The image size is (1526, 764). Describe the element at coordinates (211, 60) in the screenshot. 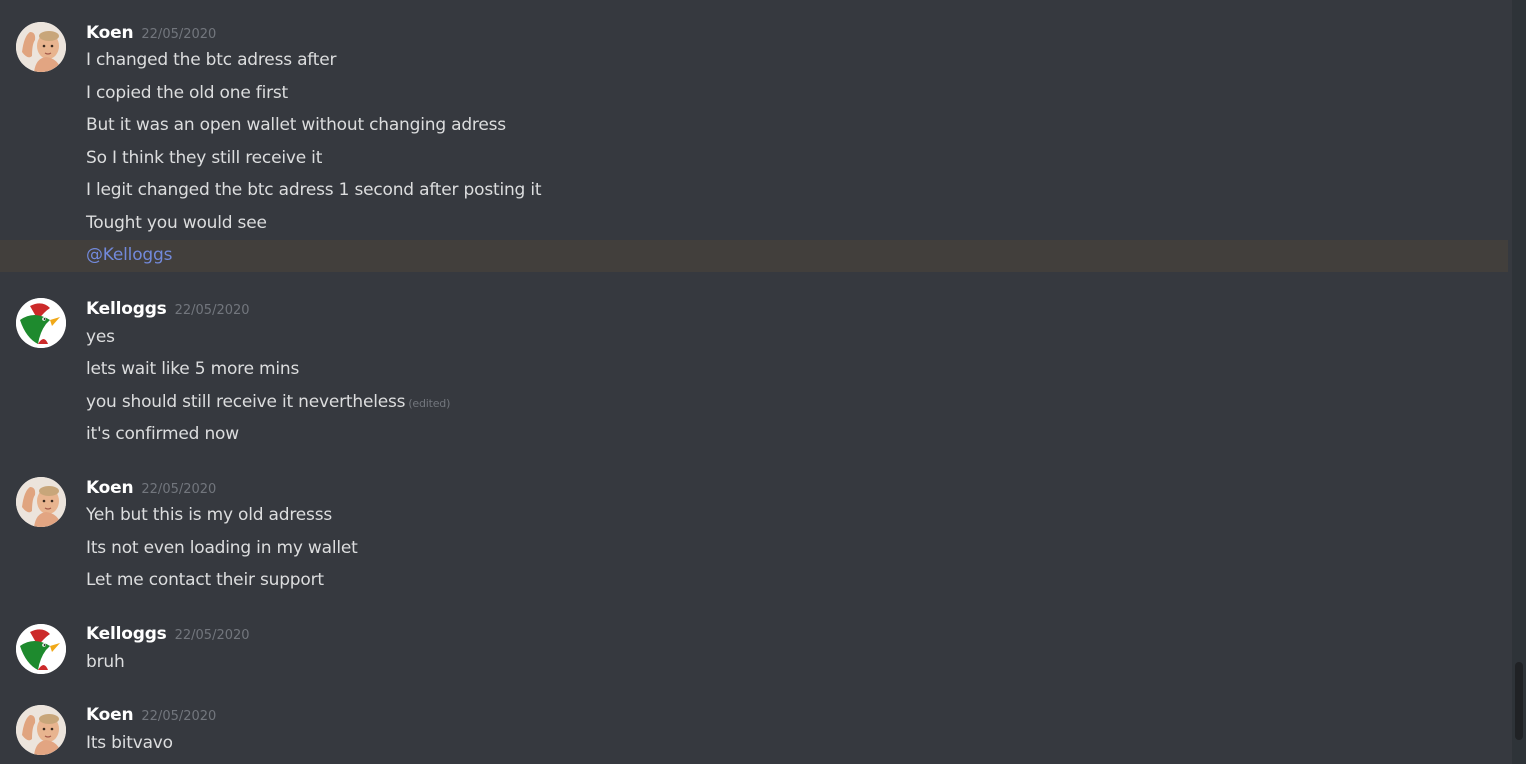

I see `message-text: I changed the btc adress after` at that location.